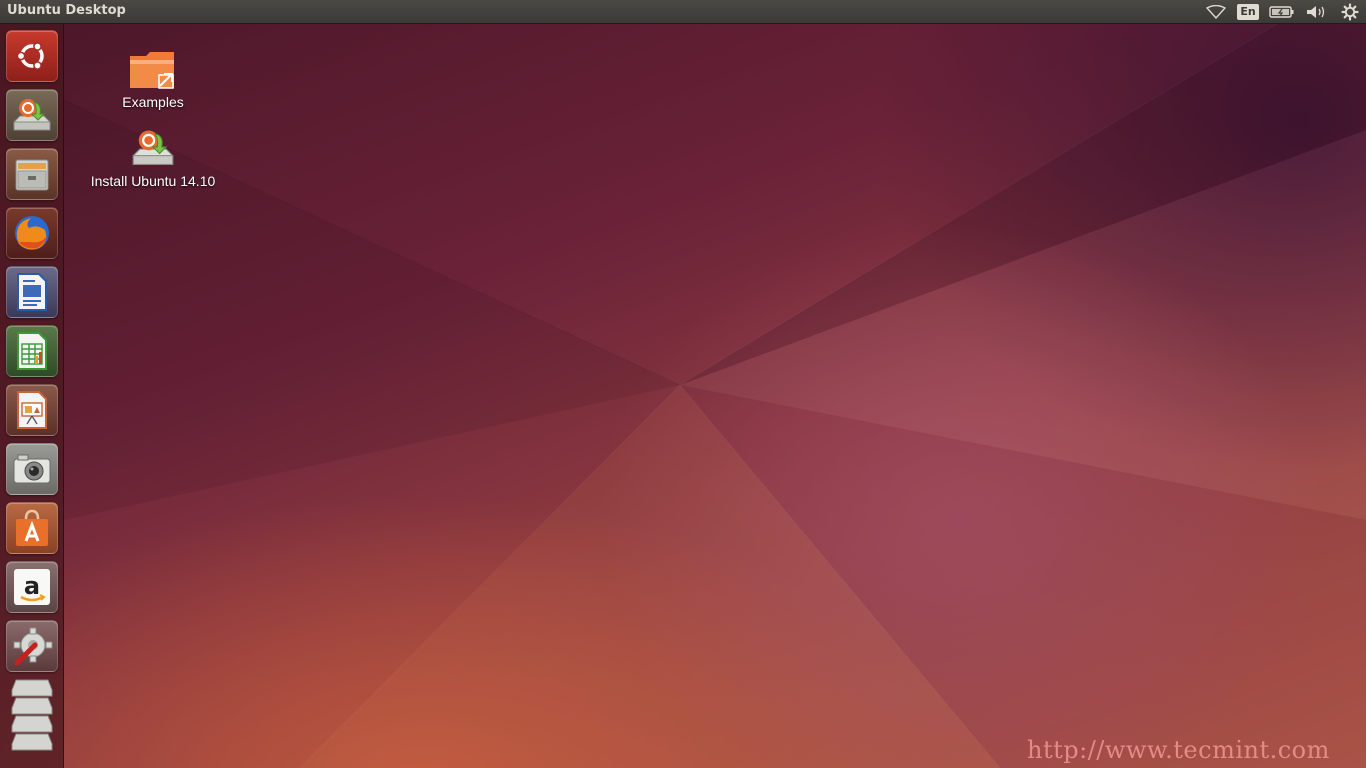 The height and width of the screenshot is (768, 1366). Describe the element at coordinates (683, 12) in the screenshot. I see `top-panel: Ubuntu Desktop En` at that location.